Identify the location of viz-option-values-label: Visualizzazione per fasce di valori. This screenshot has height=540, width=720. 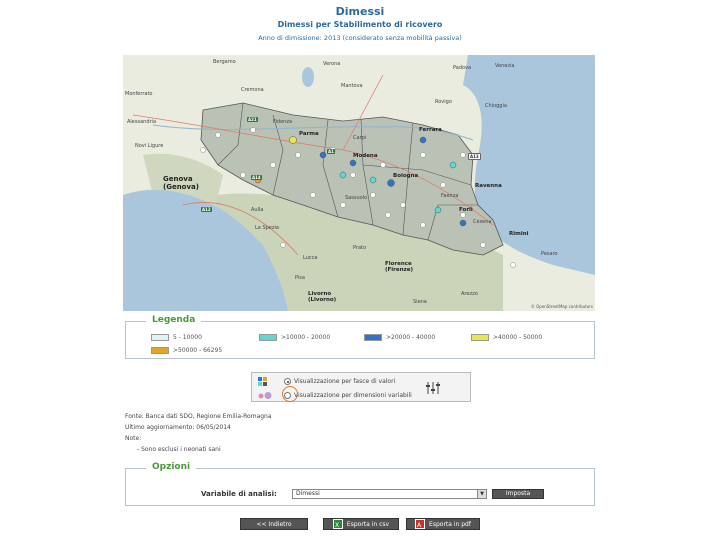
(345, 381).